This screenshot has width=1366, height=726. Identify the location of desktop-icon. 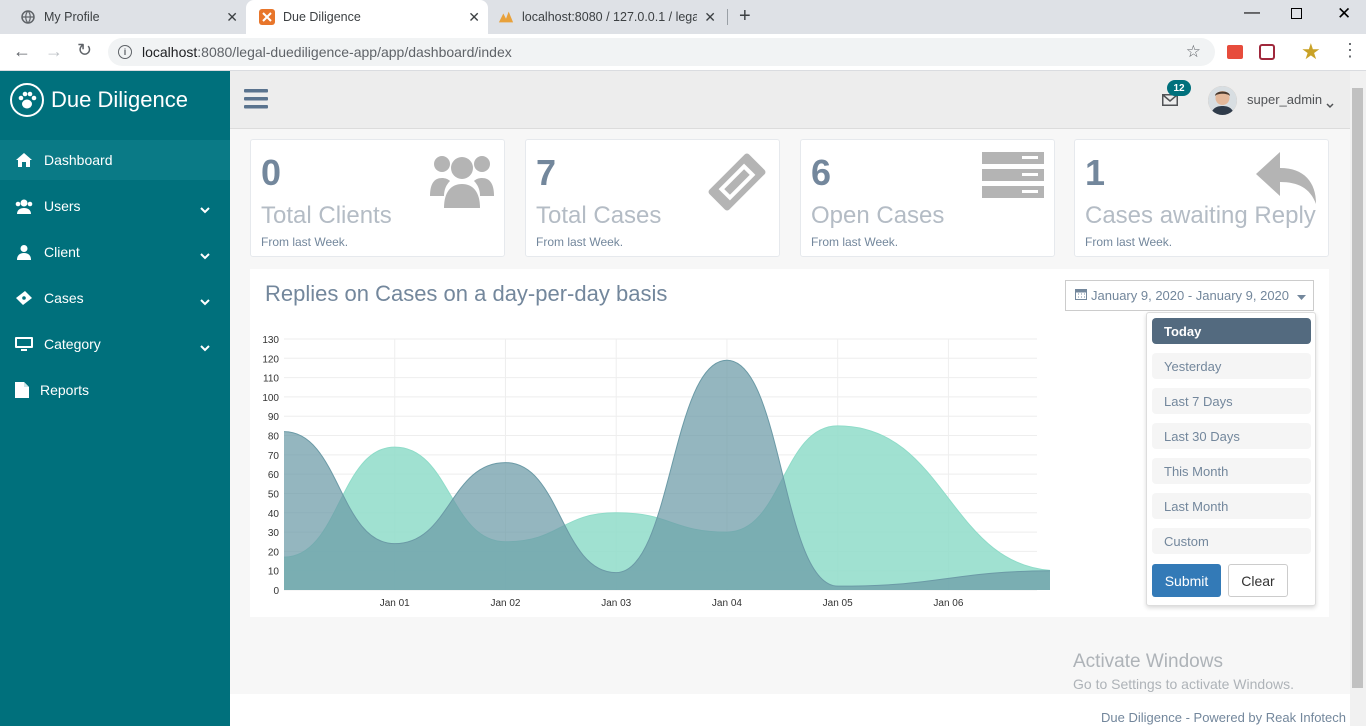
(24, 344).